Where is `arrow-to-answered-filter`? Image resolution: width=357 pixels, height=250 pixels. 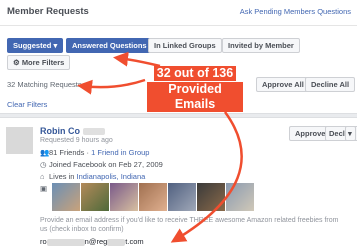 arrow-to-answered-filter is located at coordinates (137, 59).